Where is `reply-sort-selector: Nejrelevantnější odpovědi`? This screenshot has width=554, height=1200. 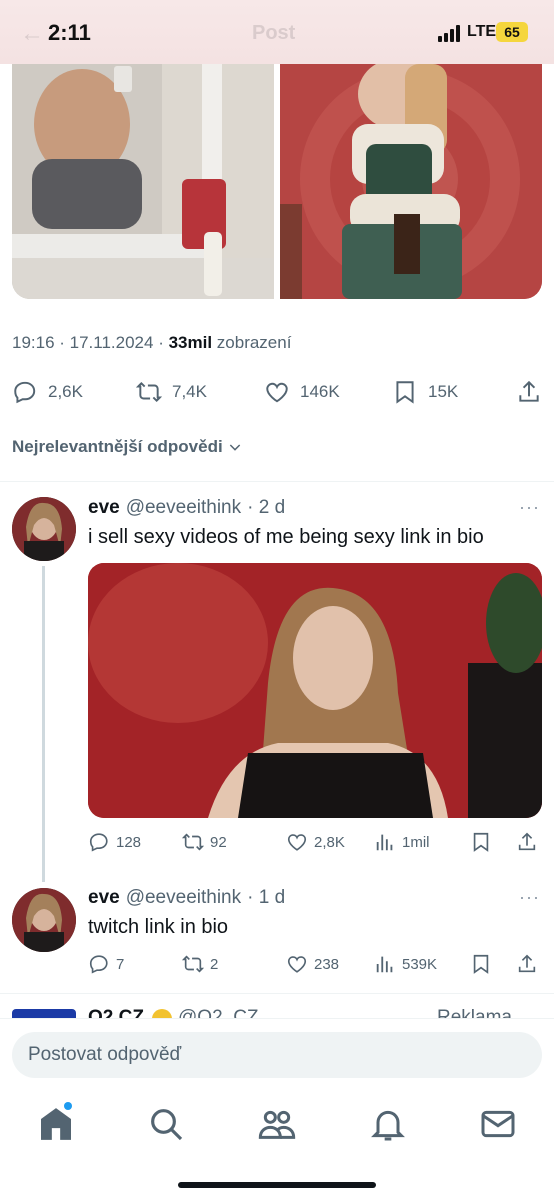
reply-sort-selector: Nejrelevantnější odpovědi is located at coordinates (127, 447).